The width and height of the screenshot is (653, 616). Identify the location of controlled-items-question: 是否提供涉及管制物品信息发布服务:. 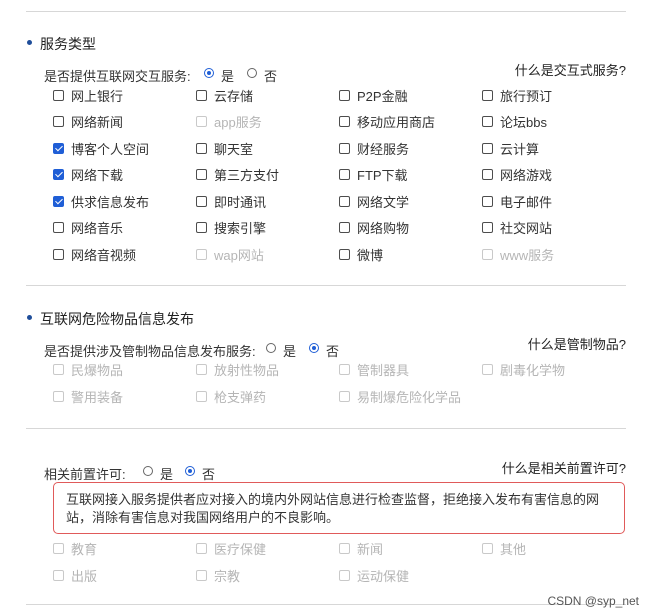
(150, 351).